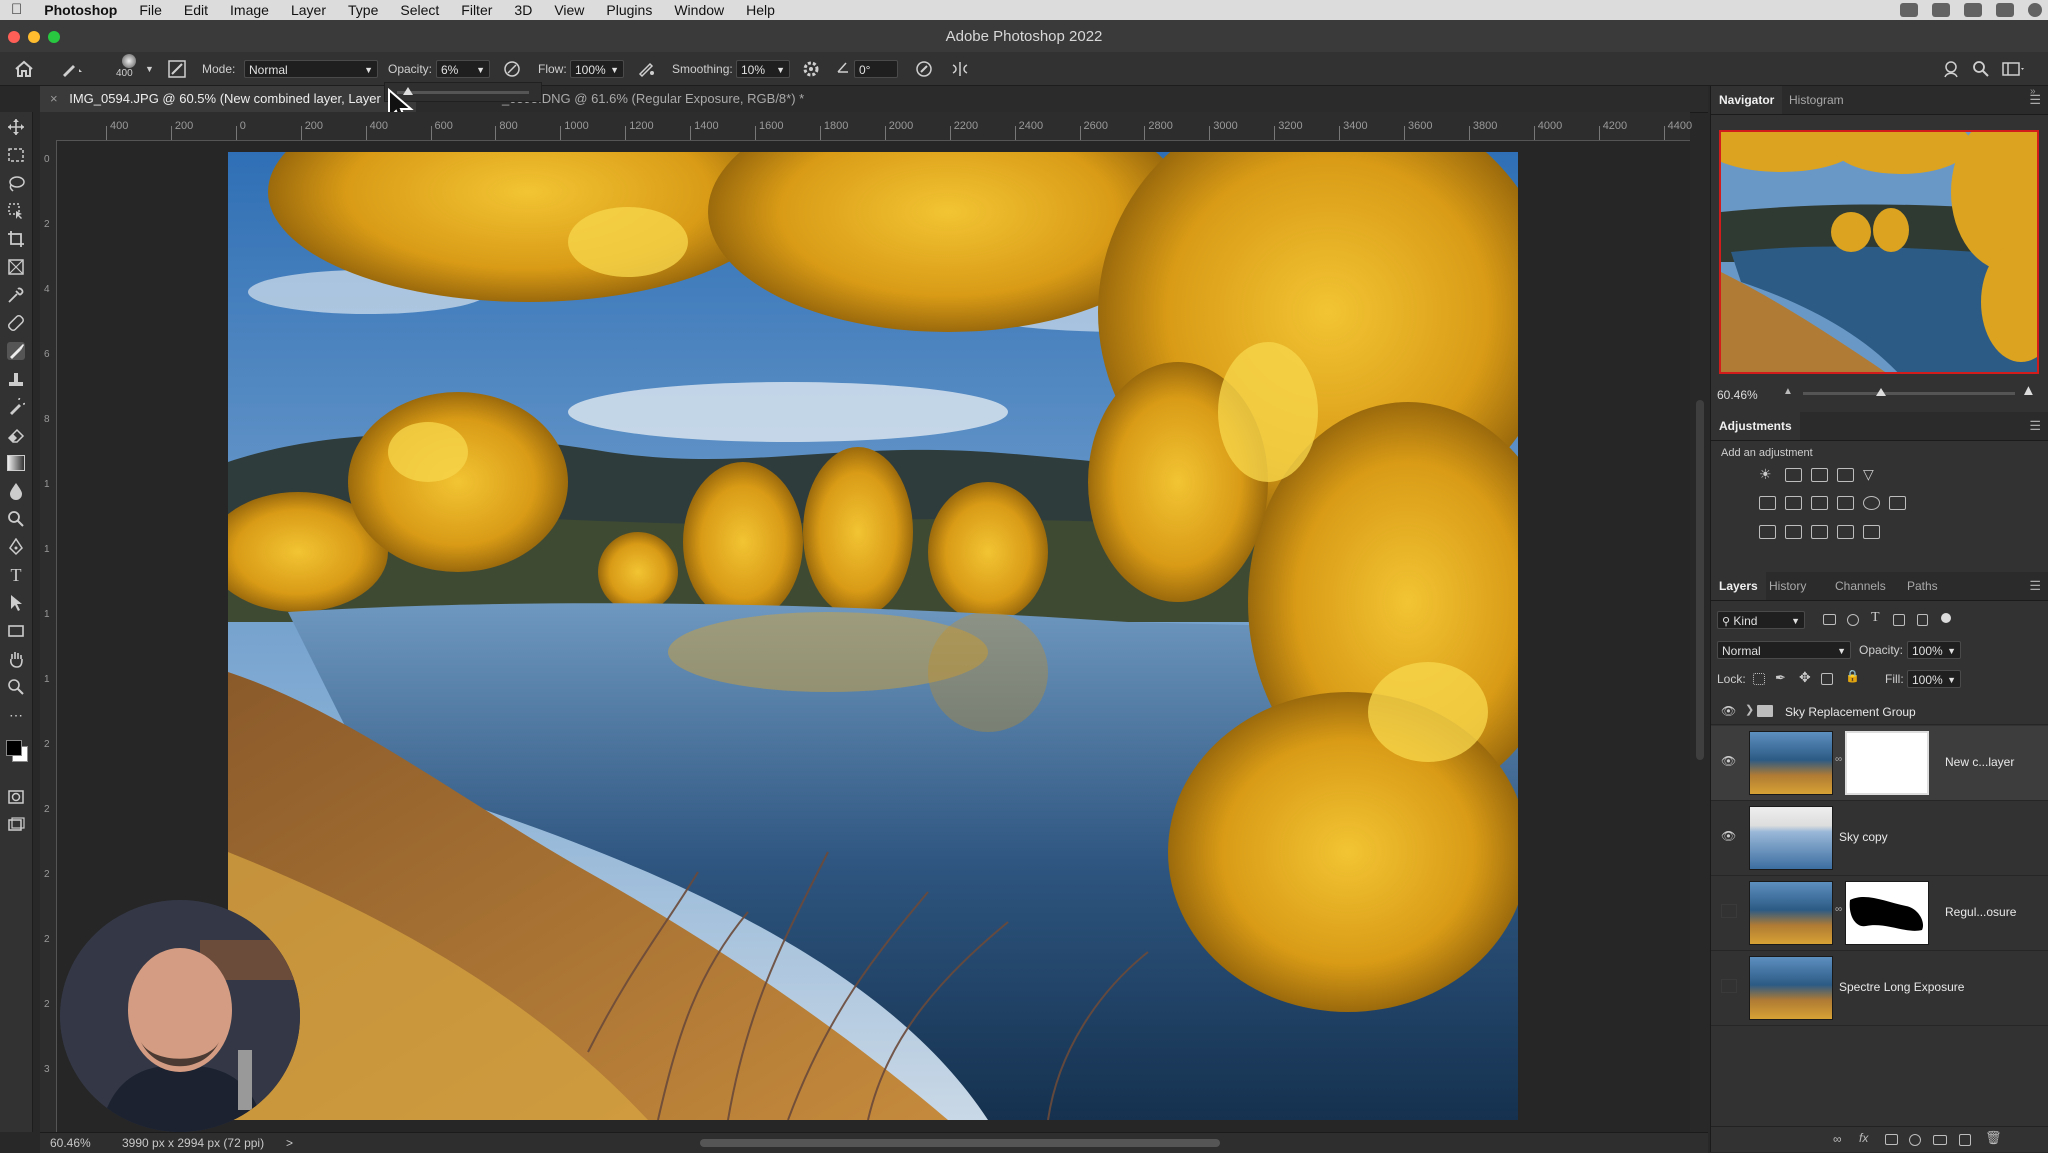 This screenshot has height=1153, width=2048. What do you see at coordinates (1838, 759) in the screenshot?
I see `link-icon: ∞` at bounding box center [1838, 759].